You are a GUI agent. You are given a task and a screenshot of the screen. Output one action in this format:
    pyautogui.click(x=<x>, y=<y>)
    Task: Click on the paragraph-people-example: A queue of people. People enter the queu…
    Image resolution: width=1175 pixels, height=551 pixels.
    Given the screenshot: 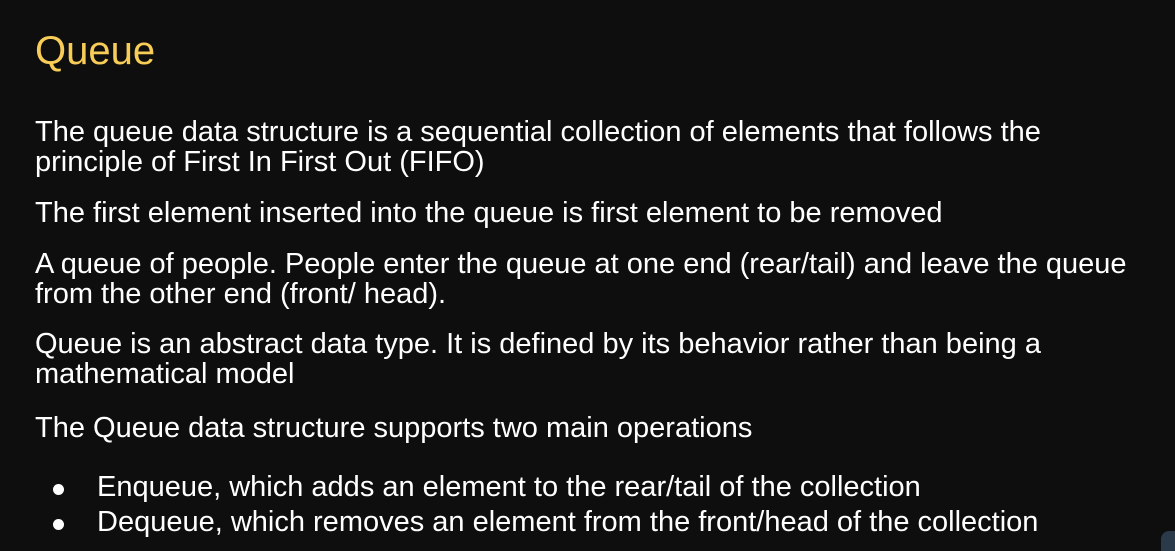 What is the action you would take?
    pyautogui.click(x=581, y=279)
    